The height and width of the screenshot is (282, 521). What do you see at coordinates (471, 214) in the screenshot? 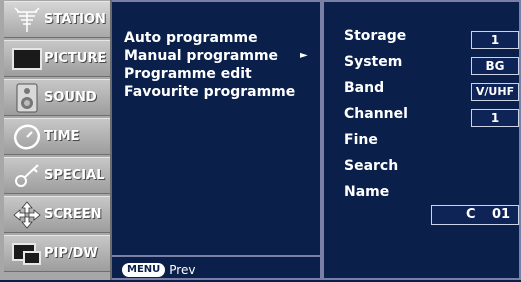
I see `name-letter: C` at bounding box center [471, 214].